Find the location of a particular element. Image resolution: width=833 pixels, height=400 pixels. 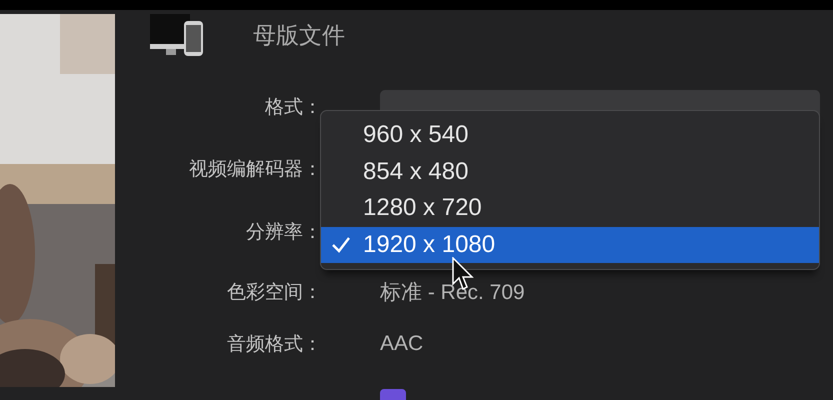

checkbox-icon is located at coordinates (393, 394).